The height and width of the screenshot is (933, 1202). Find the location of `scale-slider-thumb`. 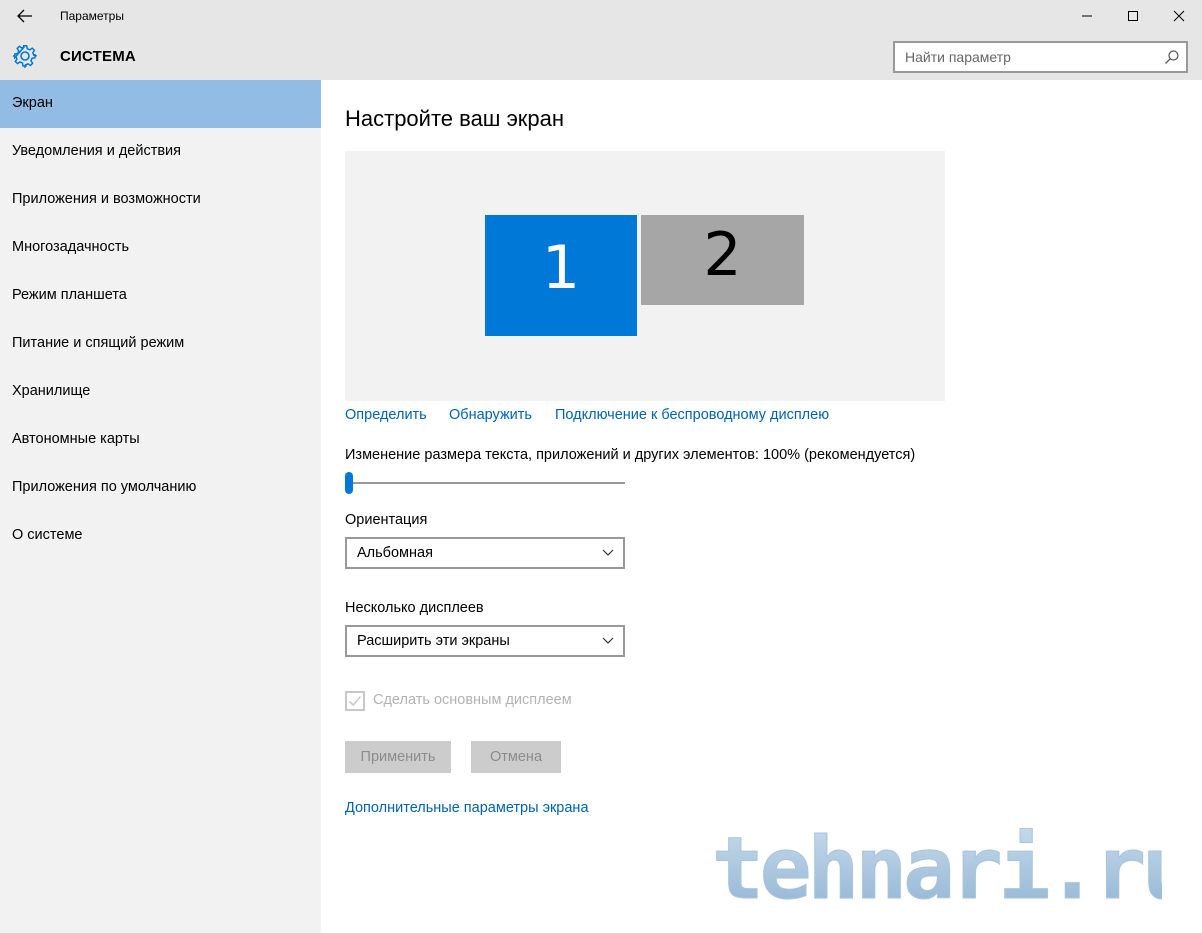

scale-slider-thumb is located at coordinates (349, 483).